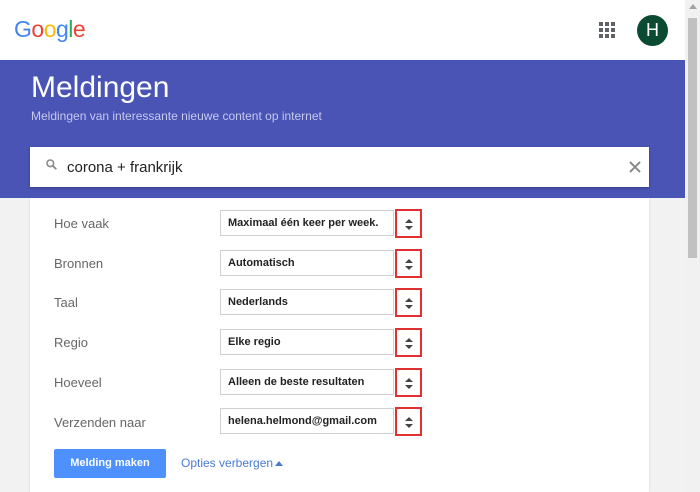 This screenshot has height=492, width=700. Describe the element at coordinates (261, 263) in the screenshot. I see `select-value: Automatisch` at that location.